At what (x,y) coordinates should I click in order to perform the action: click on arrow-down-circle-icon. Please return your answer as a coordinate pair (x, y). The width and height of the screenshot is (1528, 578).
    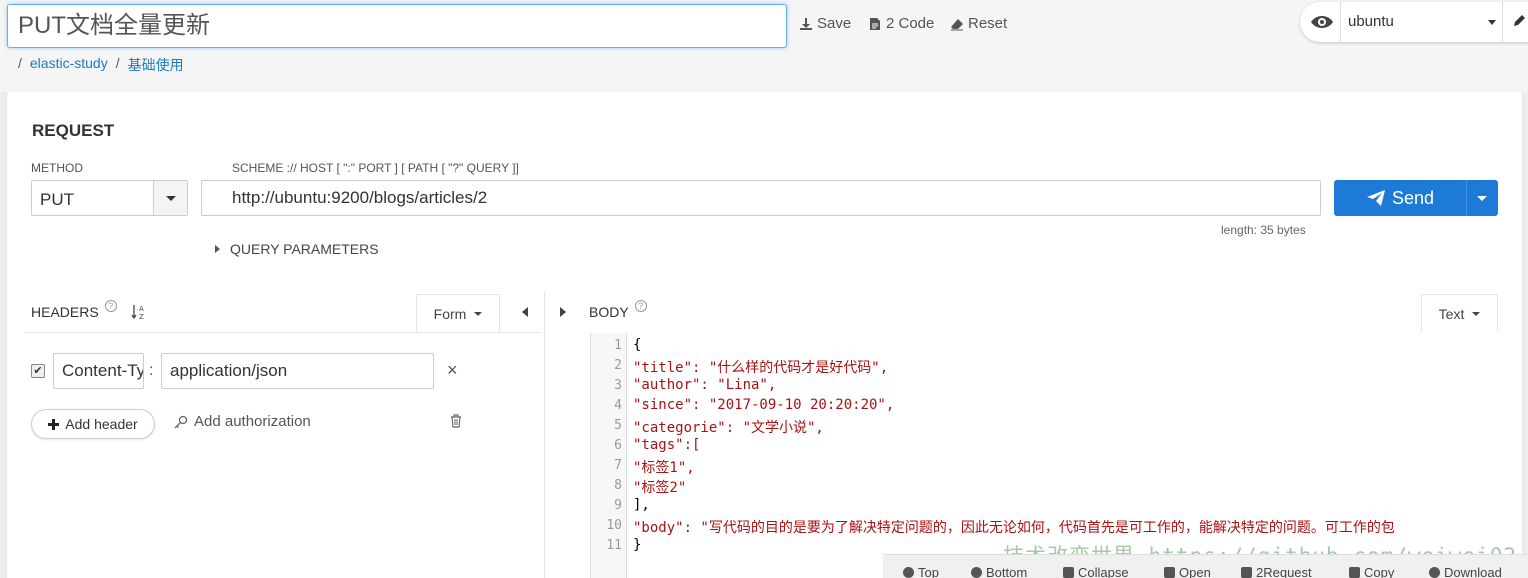
    Looking at the image, I should click on (976, 572).